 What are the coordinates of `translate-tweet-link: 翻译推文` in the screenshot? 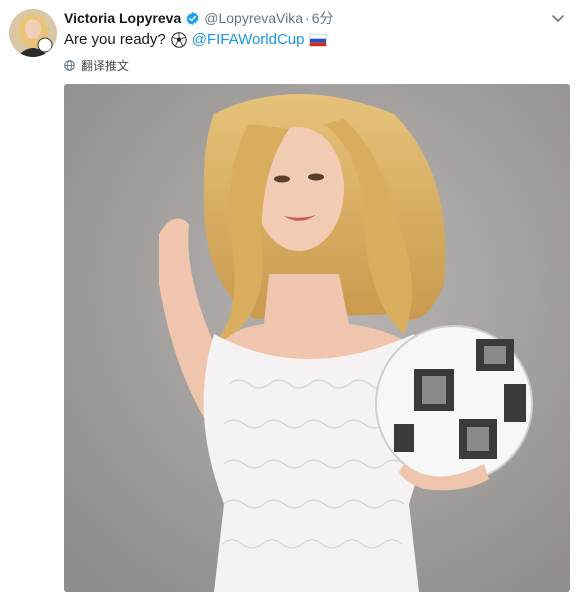 It's located at (96, 65).